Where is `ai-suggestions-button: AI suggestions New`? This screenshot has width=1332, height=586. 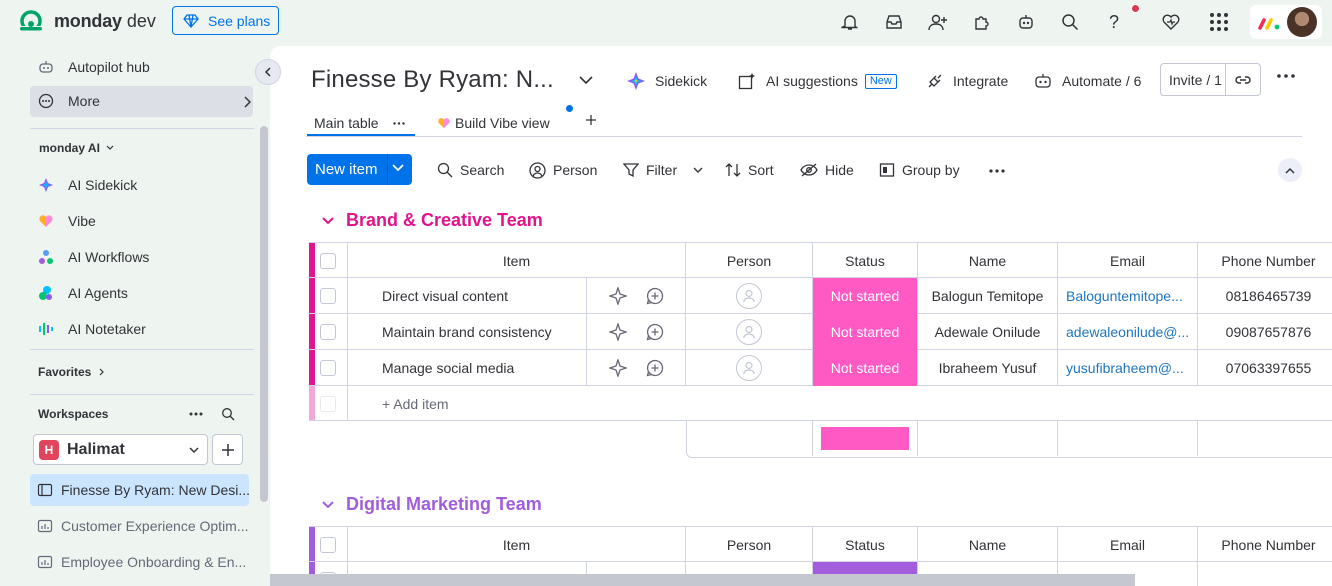
ai-suggestions-button: AI suggestions New is located at coordinates (817, 81).